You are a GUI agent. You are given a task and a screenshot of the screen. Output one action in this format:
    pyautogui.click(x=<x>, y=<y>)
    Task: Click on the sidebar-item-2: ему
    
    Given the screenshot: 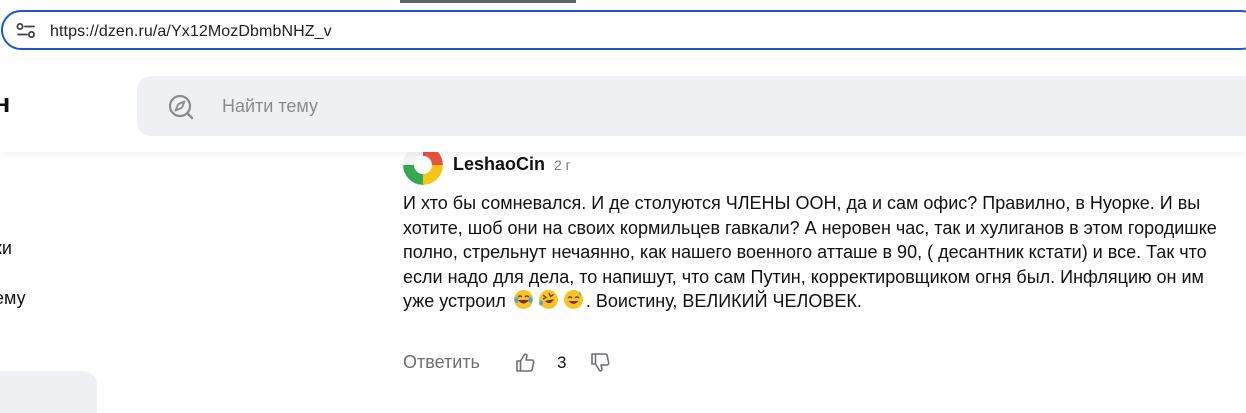 What is the action you would take?
    pyautogui.click(x=13, y=298)
    